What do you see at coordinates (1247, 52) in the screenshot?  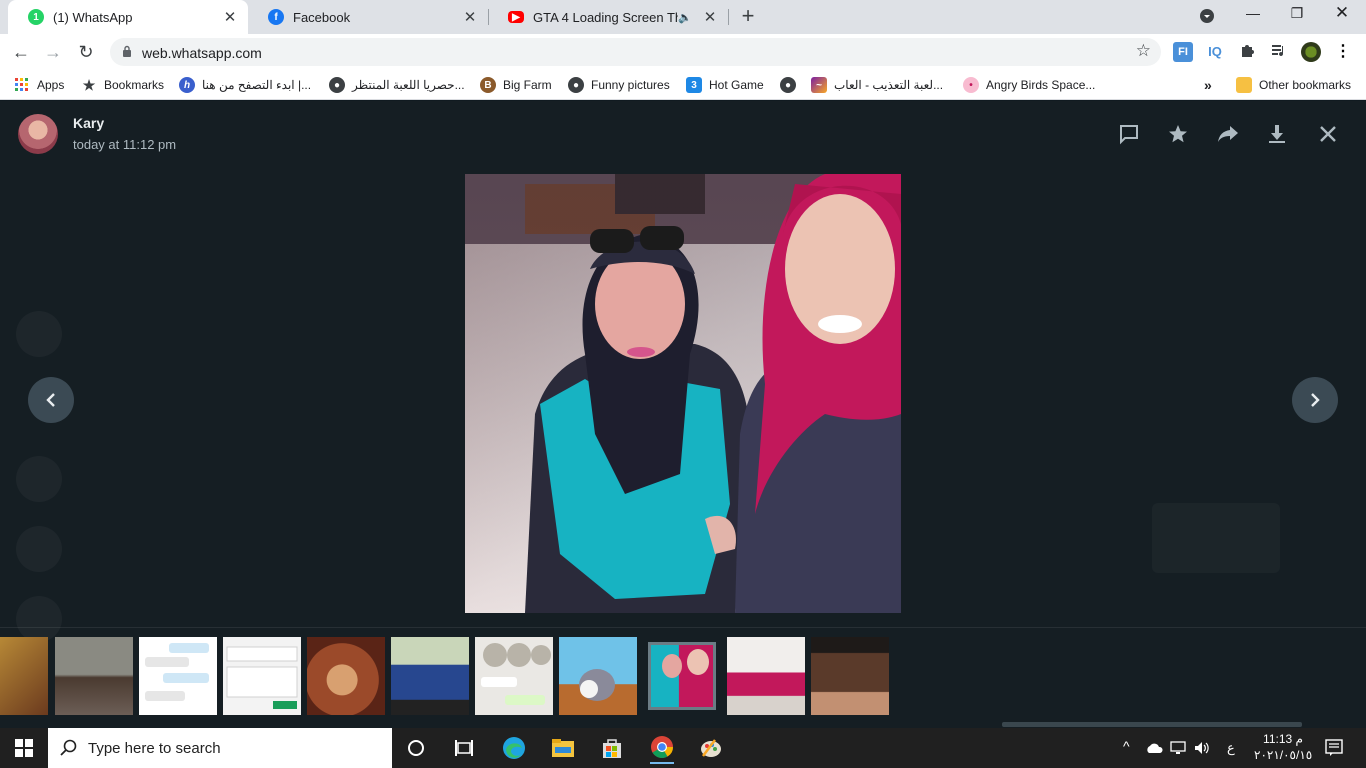 I see `extensions-puzzle-icon` at bounding box center [1247, 52].